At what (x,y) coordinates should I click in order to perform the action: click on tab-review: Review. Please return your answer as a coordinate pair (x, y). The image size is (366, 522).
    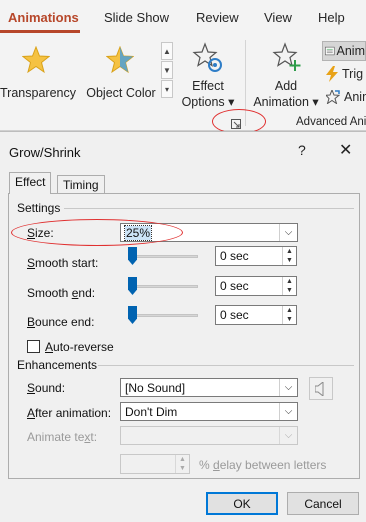
    Looking at the image, I should click on (217, 17).